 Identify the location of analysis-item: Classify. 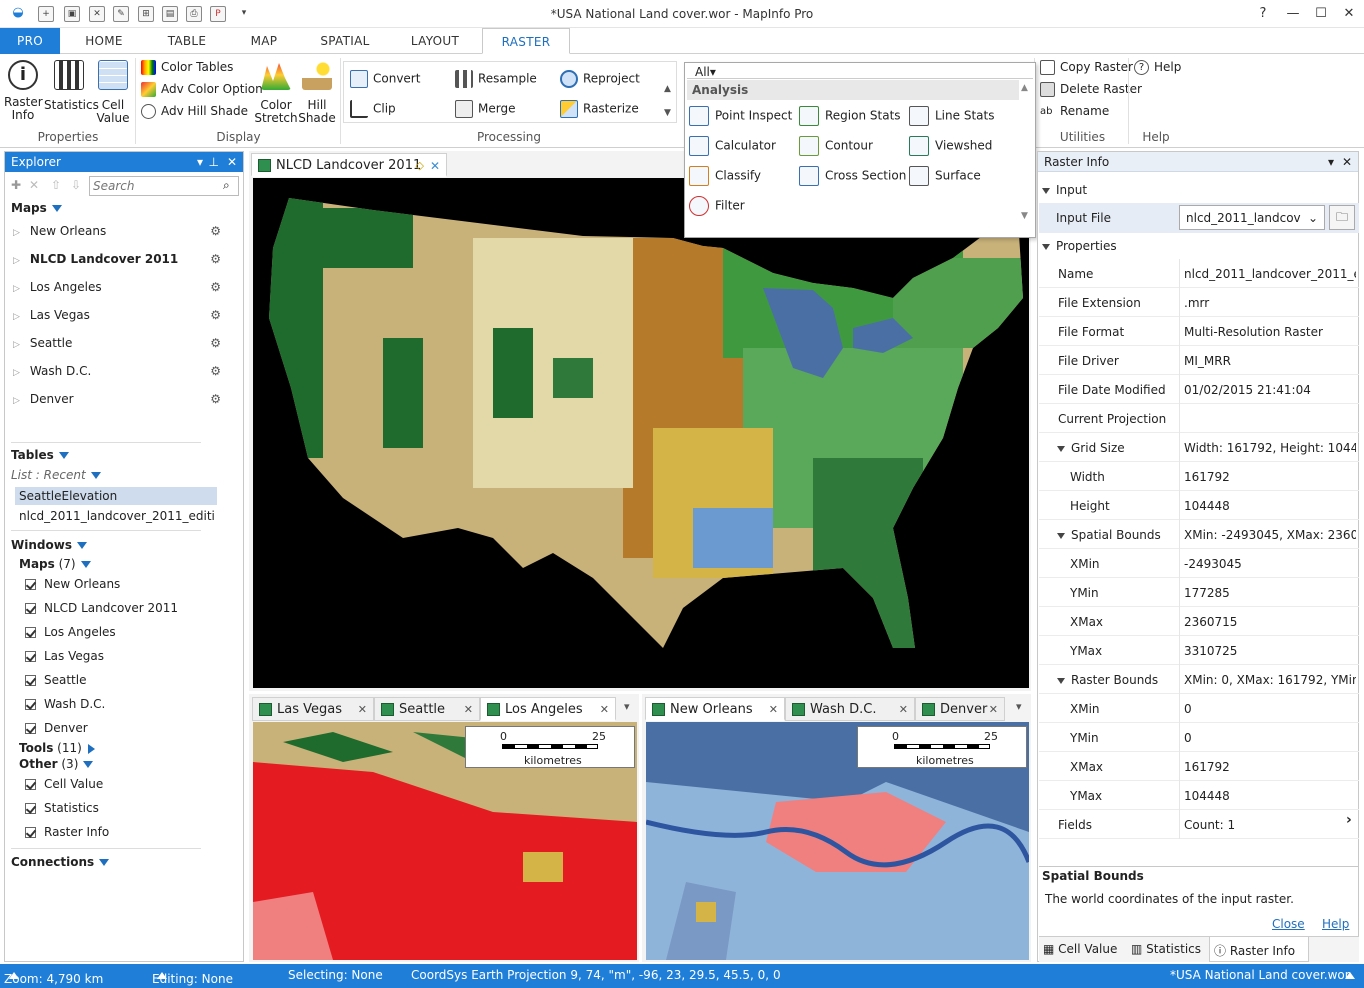
(725, 176).